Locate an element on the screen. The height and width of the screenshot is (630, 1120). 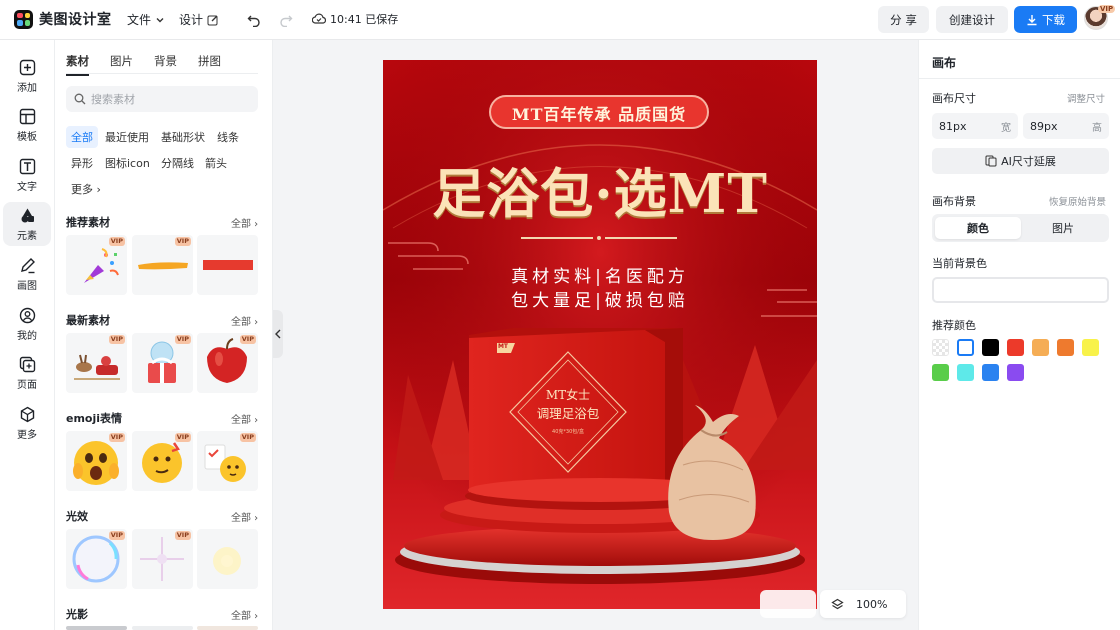
rail-item-mine: 我的 is located at coordinates (27, 324).